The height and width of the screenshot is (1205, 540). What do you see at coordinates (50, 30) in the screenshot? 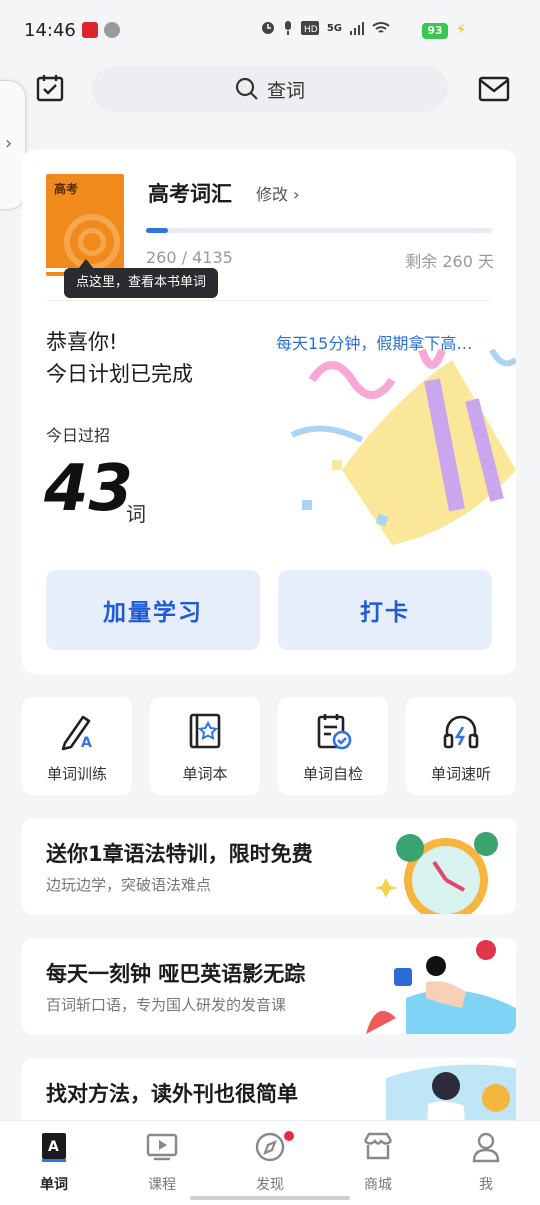
I see `status-time: 14:46` at bounding box center [50, 30].